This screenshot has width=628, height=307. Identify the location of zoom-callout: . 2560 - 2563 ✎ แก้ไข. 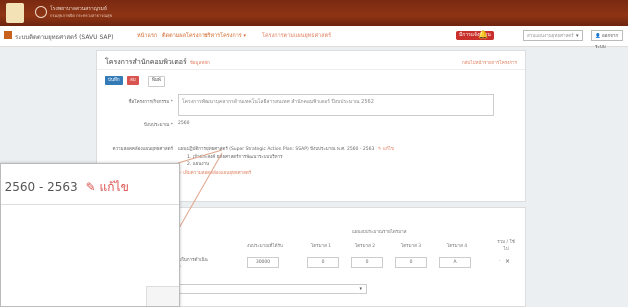
(90, 235).